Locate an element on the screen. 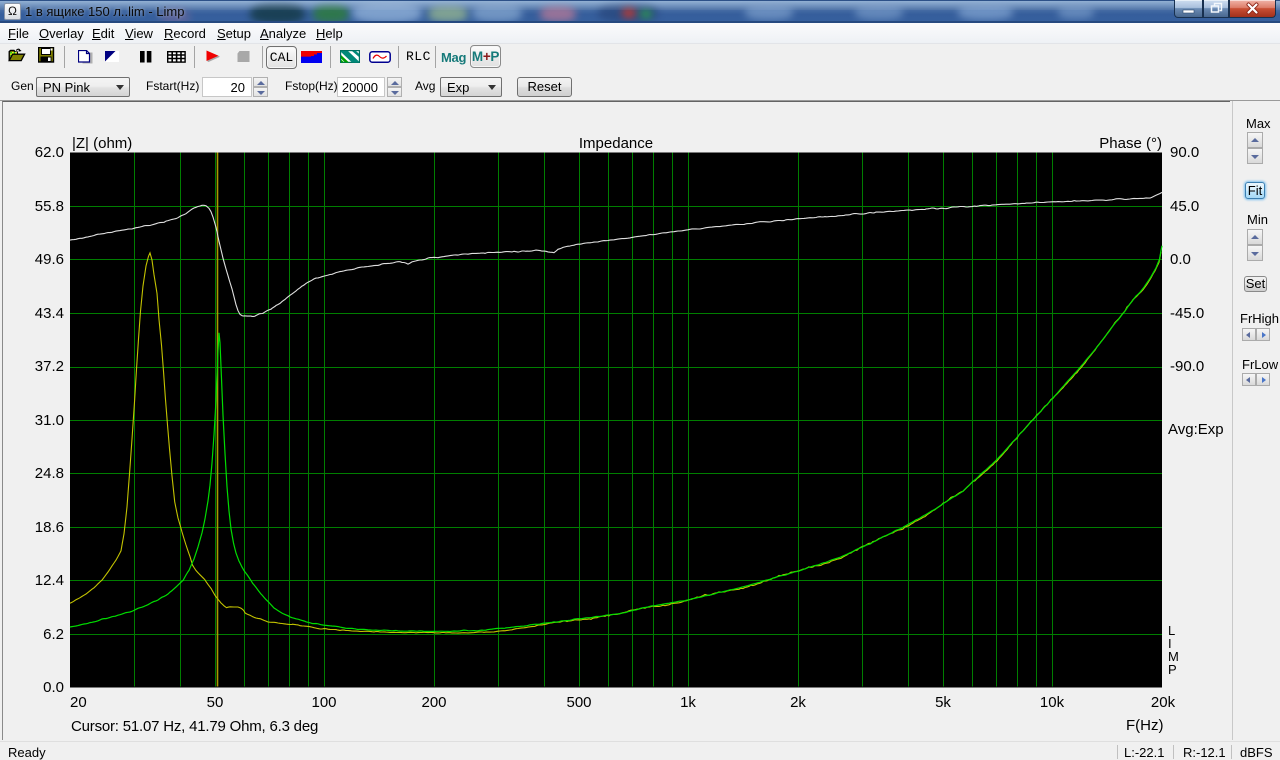  svg-text: -45.0 is located at coordinates (1187, 313).